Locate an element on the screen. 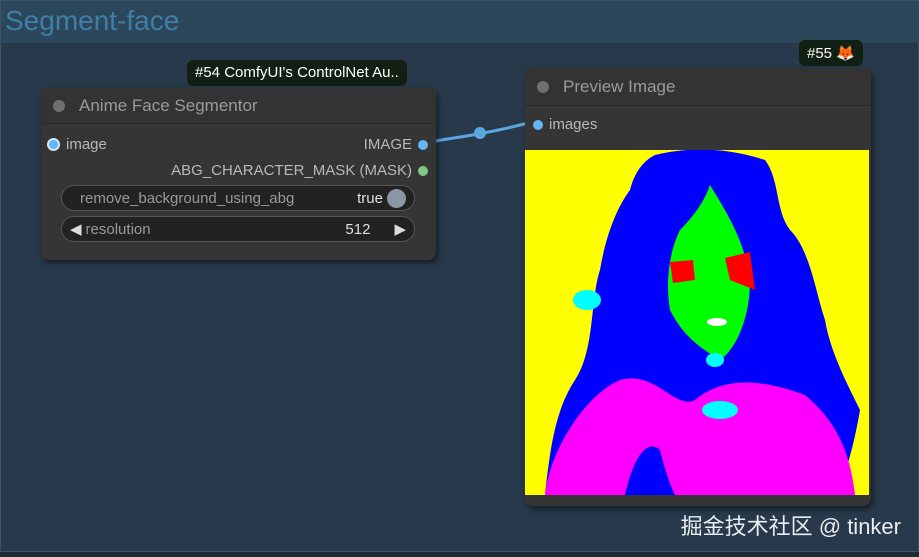 The width and height of the screenshot is (919, 557). input-image-slot: image is located at coordinates (77, 144).